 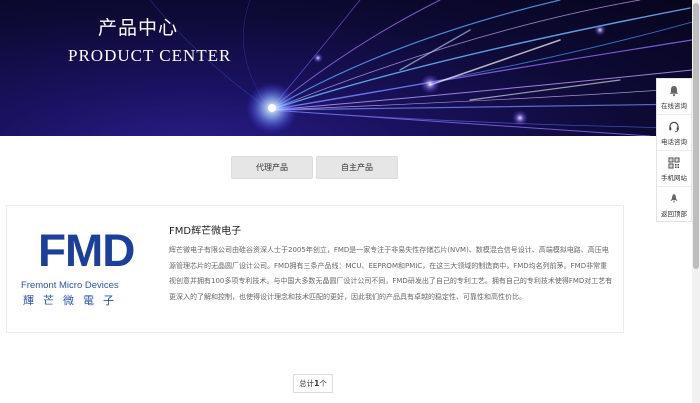 I want to click on vertical-scrollbar, so click(x=696, y=201).